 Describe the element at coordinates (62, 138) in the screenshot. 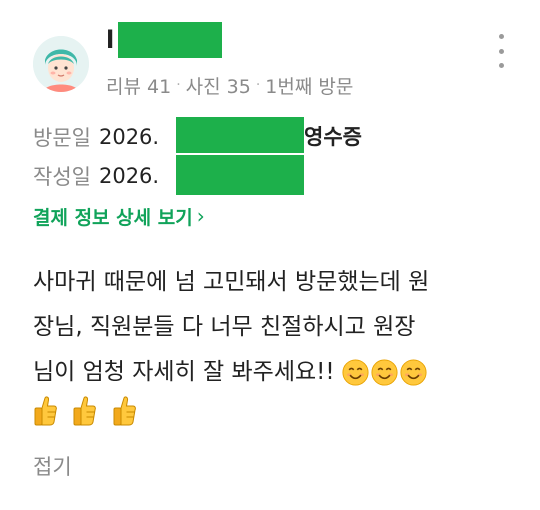

I see `visit-date-label: 방문일` at that location.